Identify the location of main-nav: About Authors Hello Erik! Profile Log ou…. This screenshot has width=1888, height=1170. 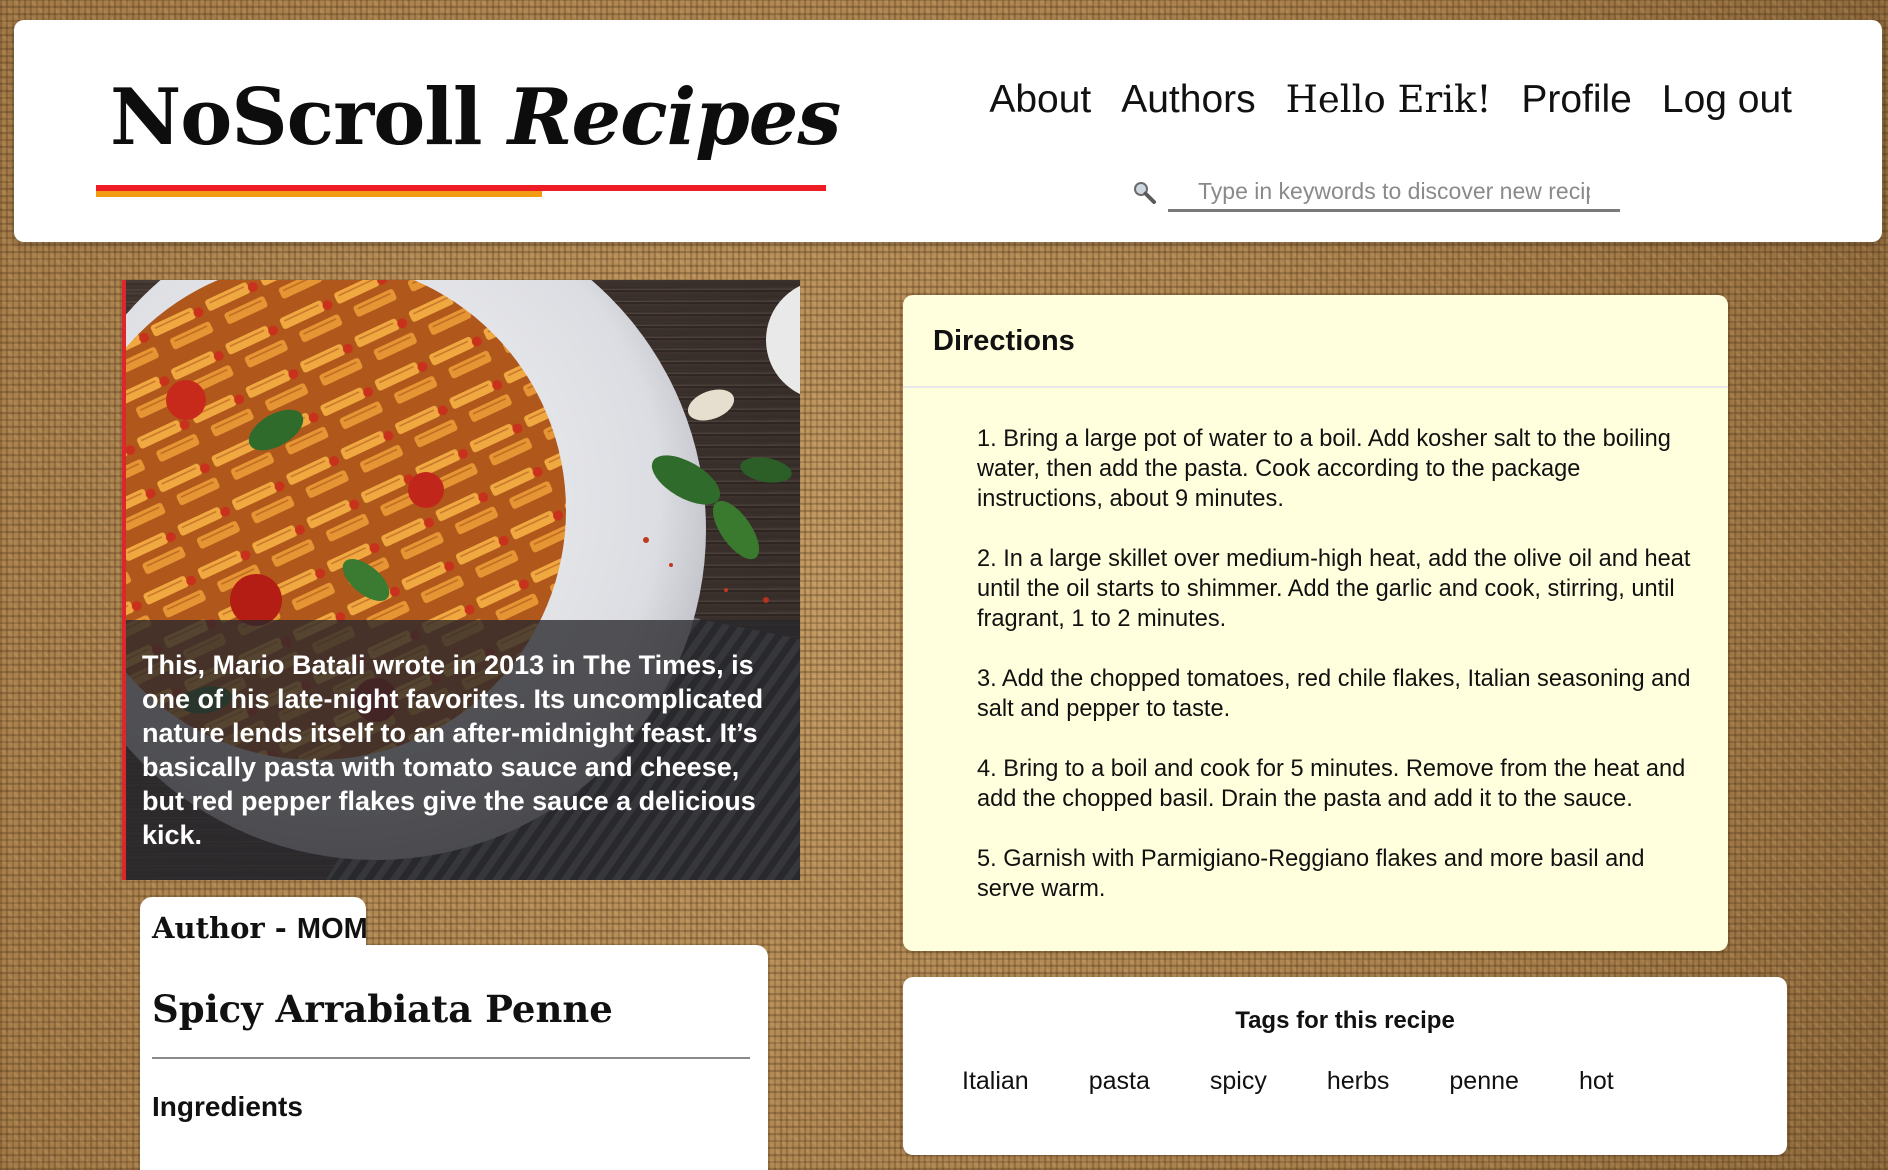
(1390, 100).